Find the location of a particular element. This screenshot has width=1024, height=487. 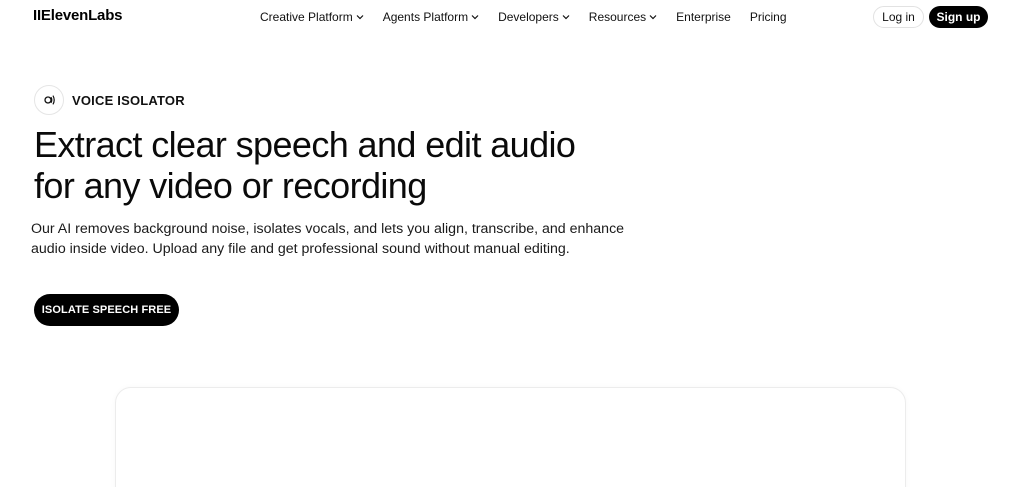

sound-wave-glyph is located at coordinates (49, 100).